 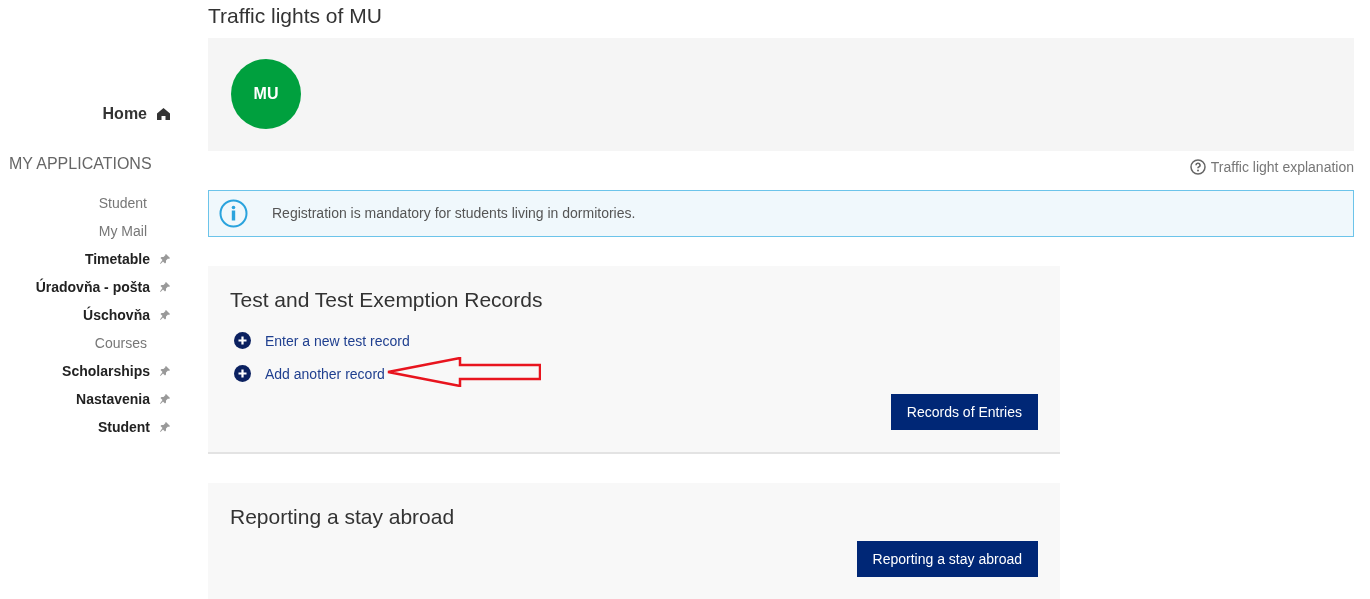 What do you see at coordinates (454, 213) in the screenshot?
I see `notice-text: Registration is mandatory for students living in dormitories.` at bounding box center [454, 213].